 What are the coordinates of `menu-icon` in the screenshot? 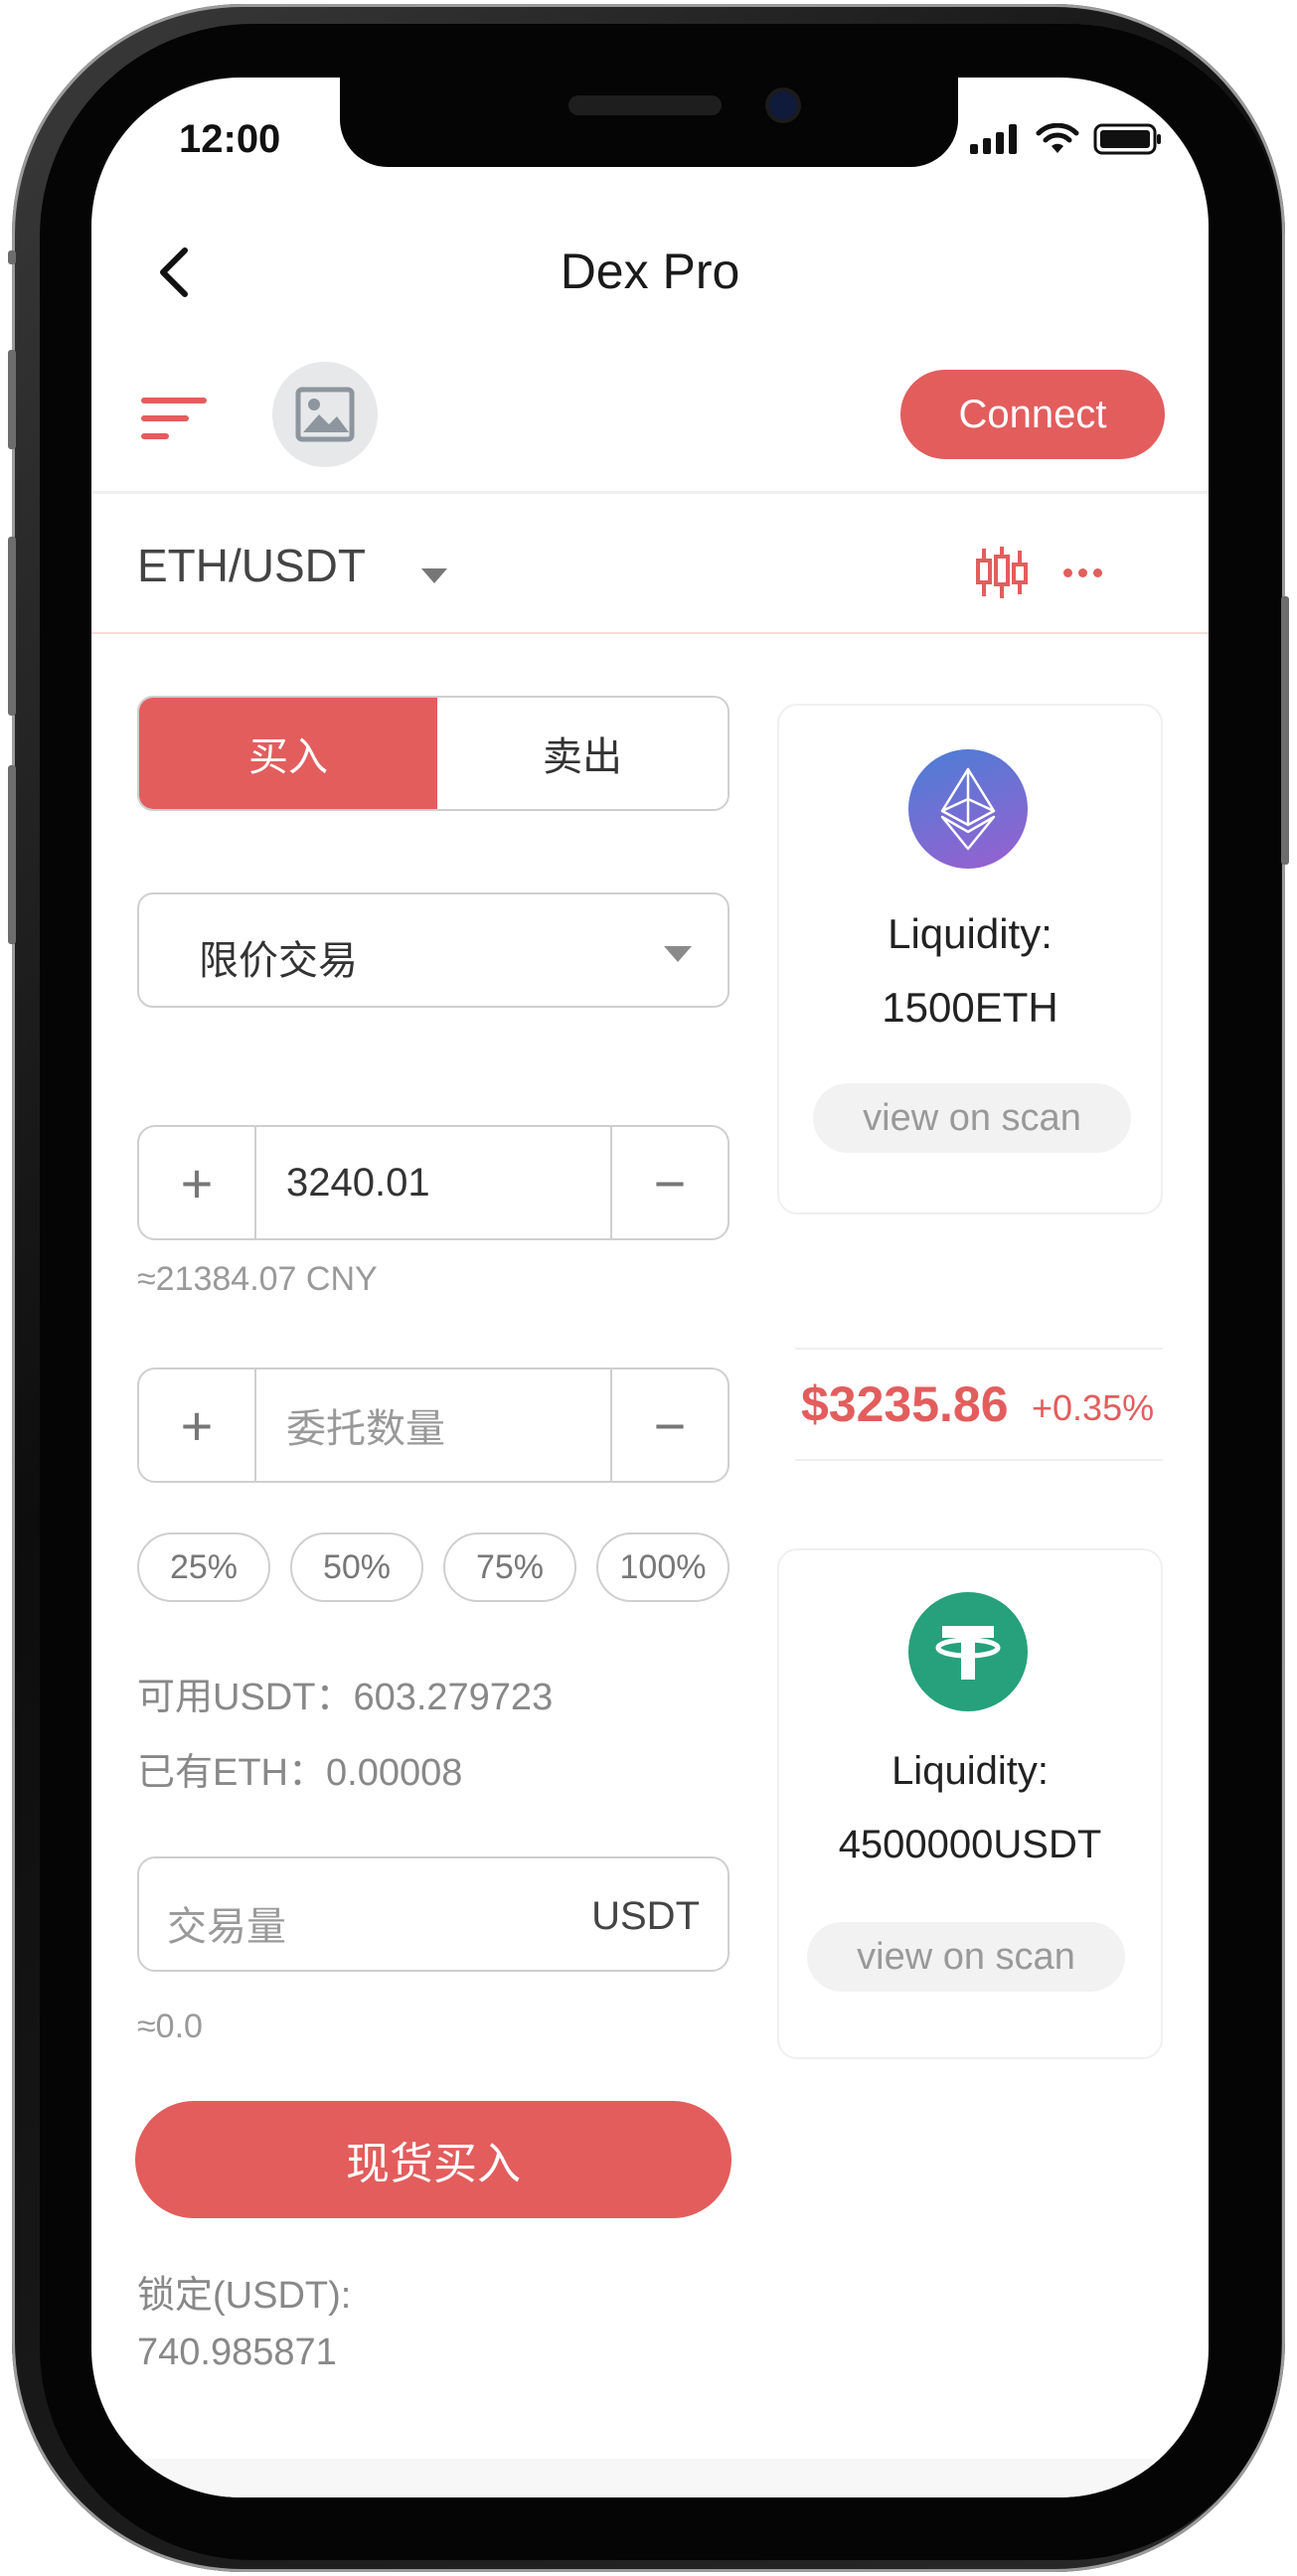 It's located at (176, 420).